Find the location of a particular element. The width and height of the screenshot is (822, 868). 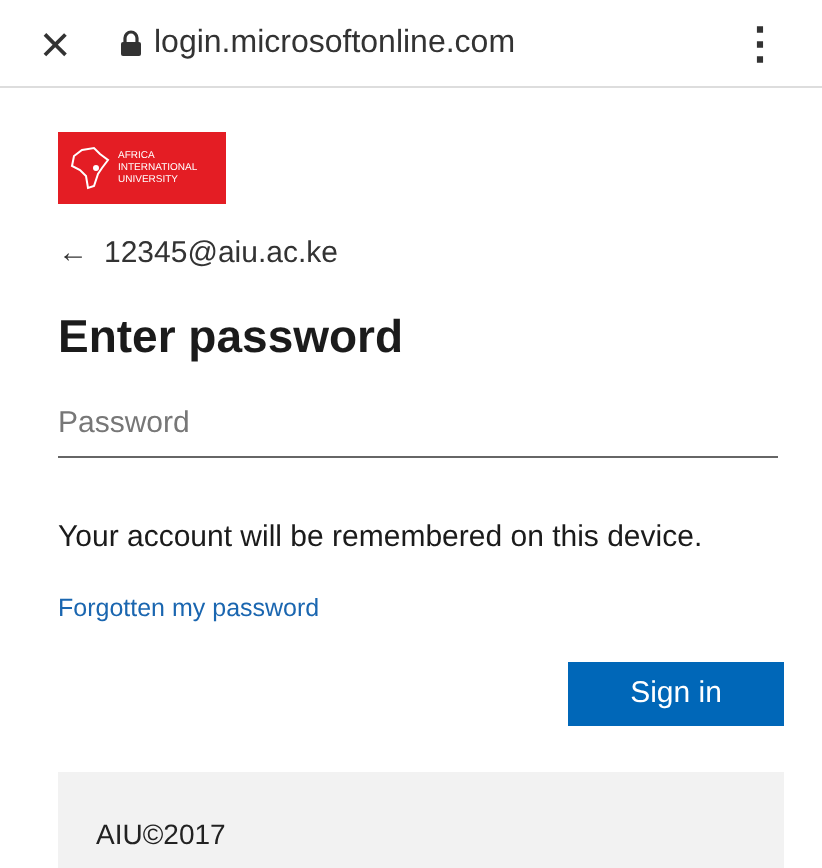

lock-icon is located at coordinates (131, 43).